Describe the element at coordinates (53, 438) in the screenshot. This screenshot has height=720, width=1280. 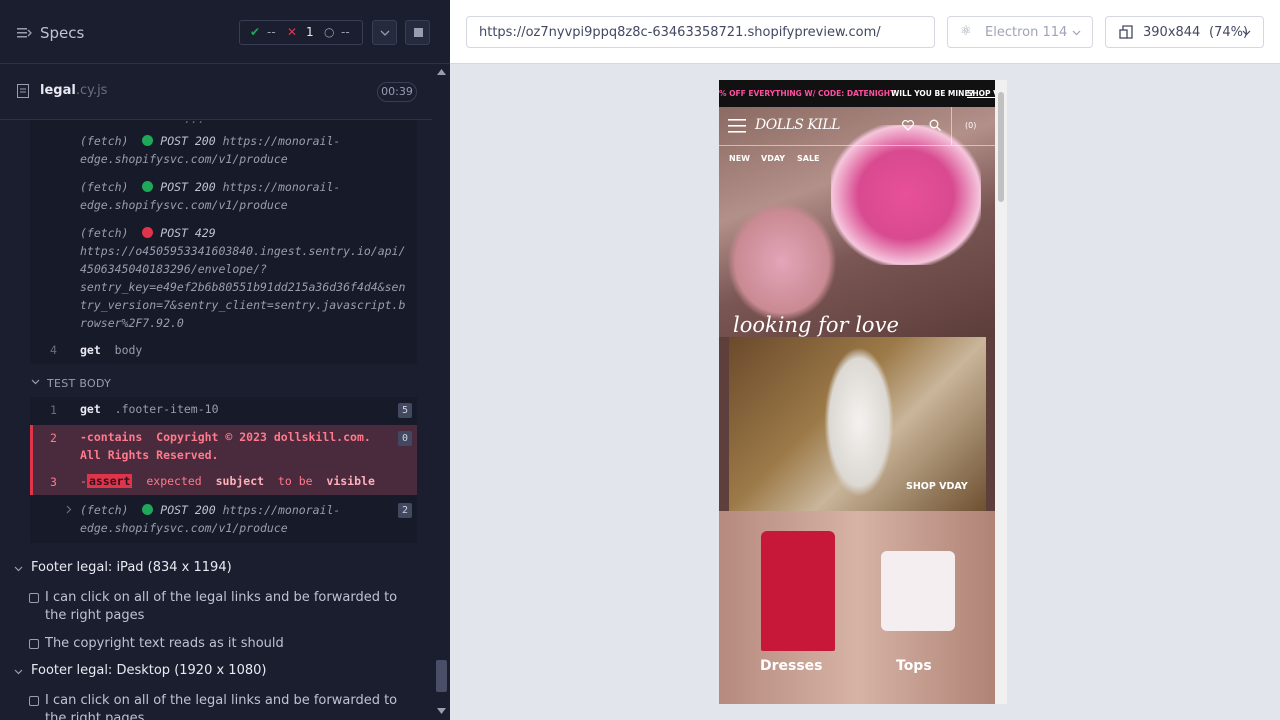
I see `command-number: 2` at that location.